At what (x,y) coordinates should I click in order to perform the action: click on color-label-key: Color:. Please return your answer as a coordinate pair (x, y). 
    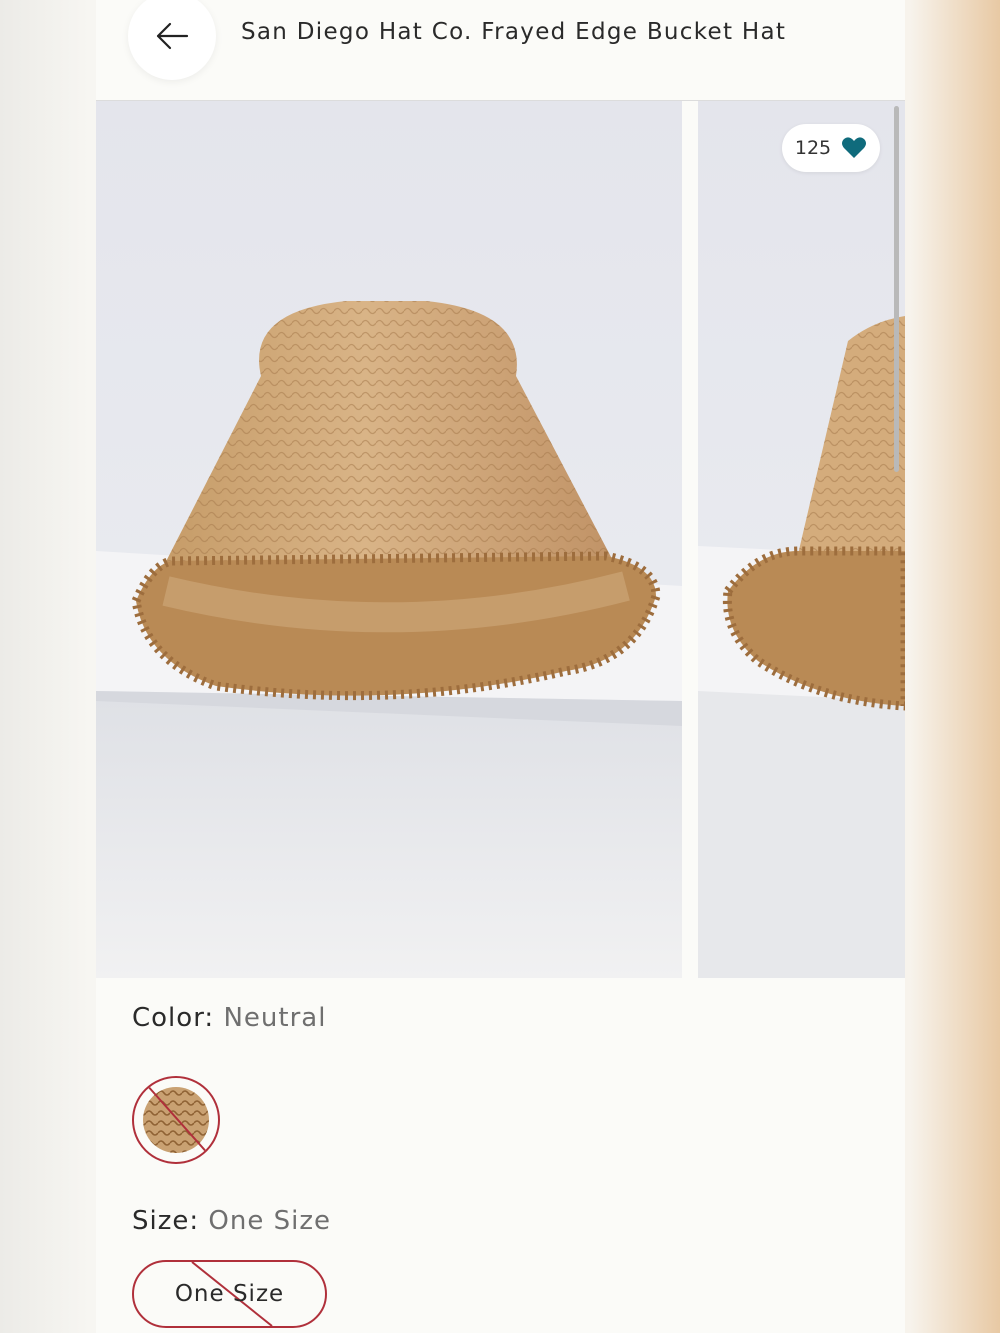
    Looking at the image, I should click on (173, 1018).